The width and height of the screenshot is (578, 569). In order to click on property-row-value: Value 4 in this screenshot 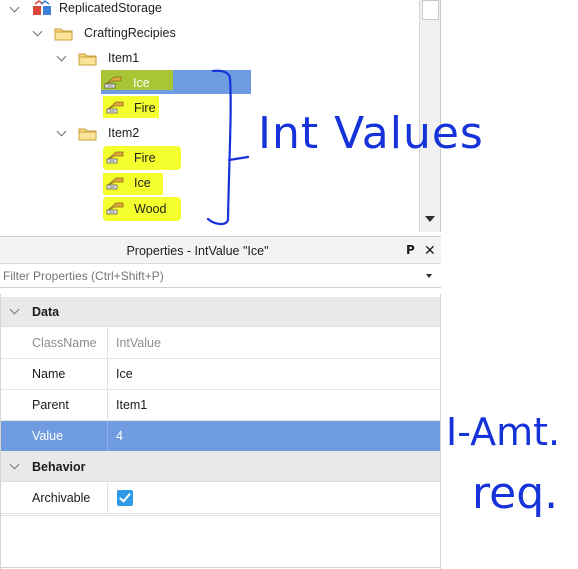, I will do `click(220, 436)`.